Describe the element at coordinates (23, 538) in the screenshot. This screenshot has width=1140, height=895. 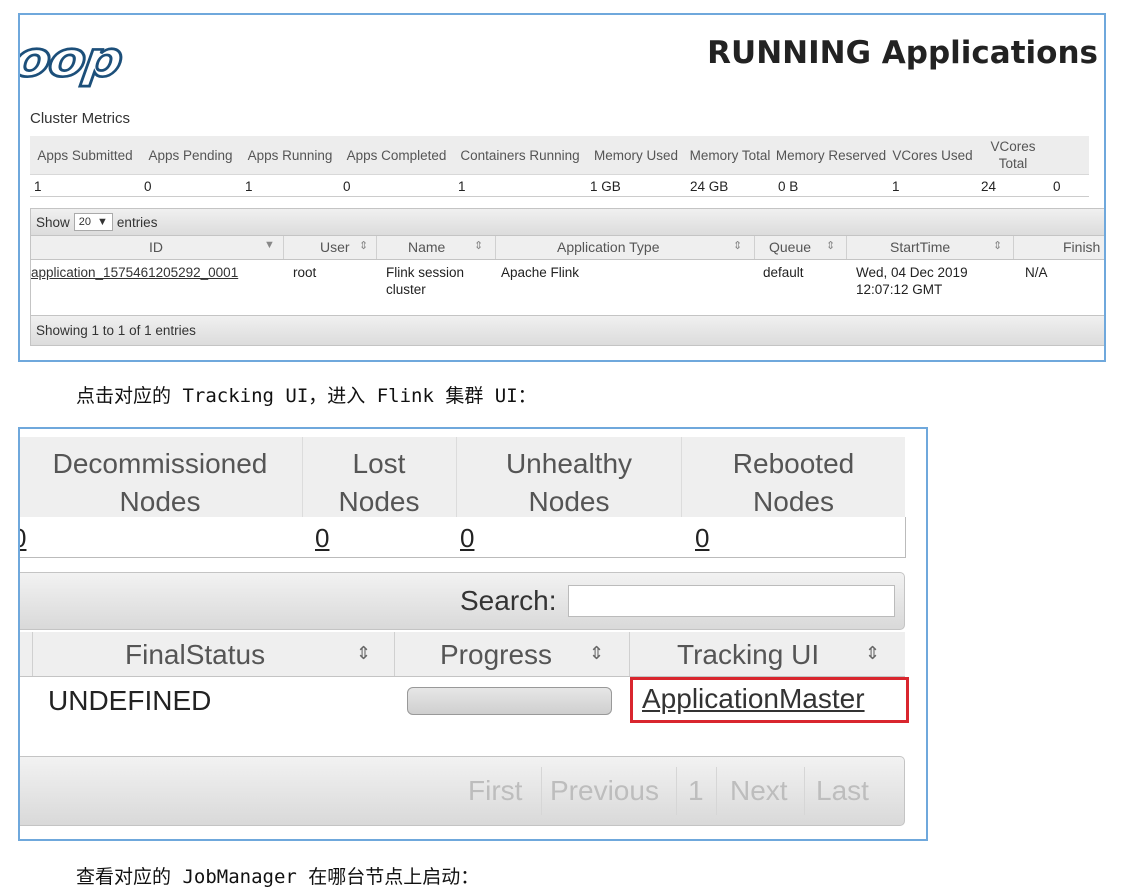
I see `decommissioned-nodes-link: 0` at that location.